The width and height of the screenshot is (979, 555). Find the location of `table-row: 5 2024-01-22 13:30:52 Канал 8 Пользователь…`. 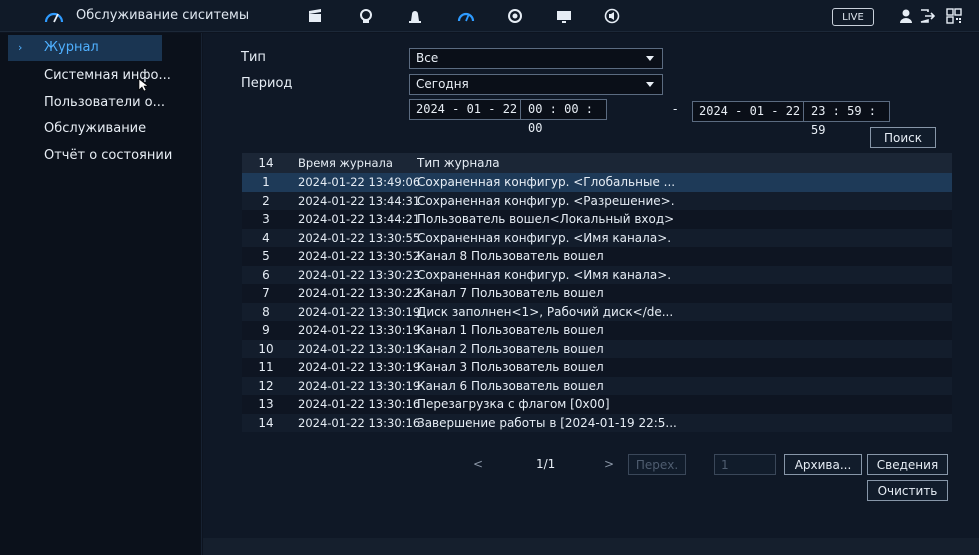

table-row: 5 2024-01-22 13:30:52 Канал 8 Пользователь… is located at coordinates (597, 256).